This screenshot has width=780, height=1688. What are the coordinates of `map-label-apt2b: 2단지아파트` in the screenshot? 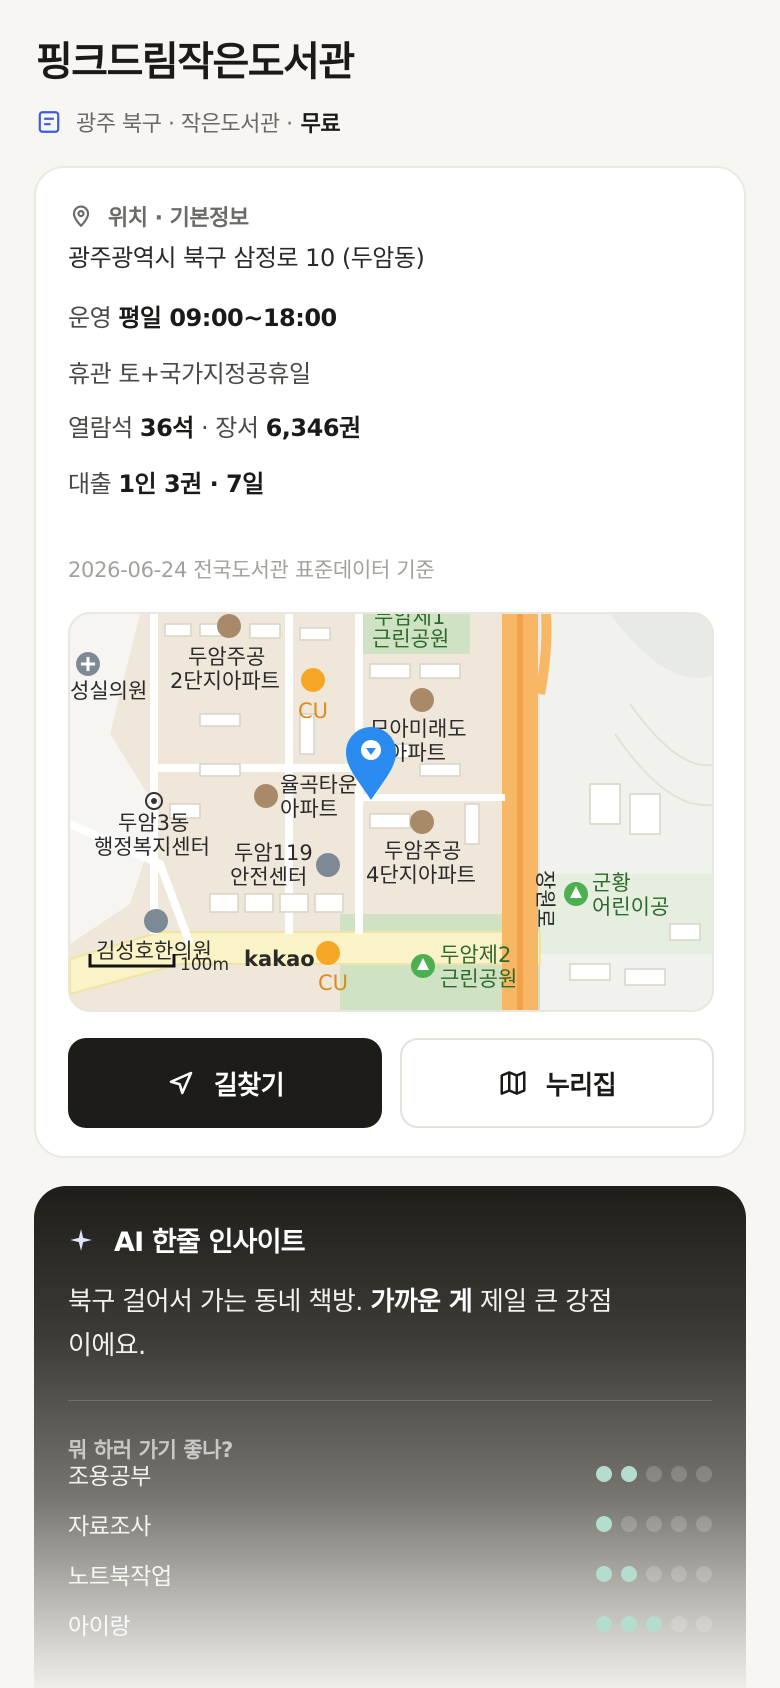 It's located at (225, 681).